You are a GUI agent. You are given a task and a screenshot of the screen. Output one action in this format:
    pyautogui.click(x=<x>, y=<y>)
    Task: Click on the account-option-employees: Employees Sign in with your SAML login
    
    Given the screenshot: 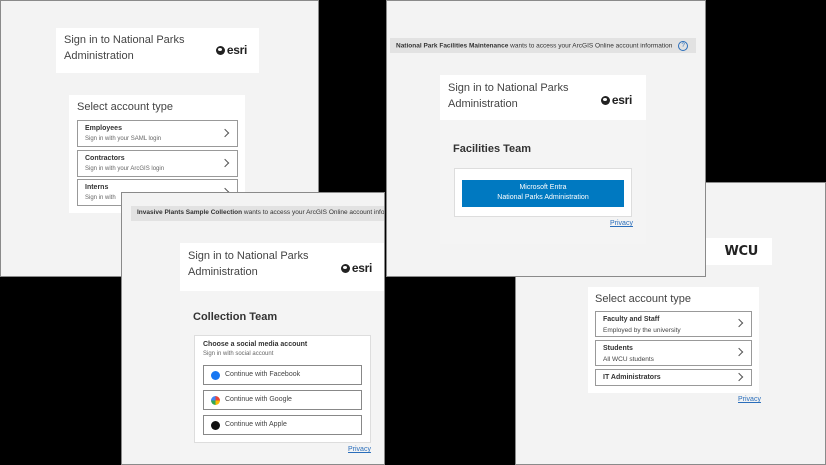 What is the action you would take?
    pyautogui.click(x=157, y=133)
    